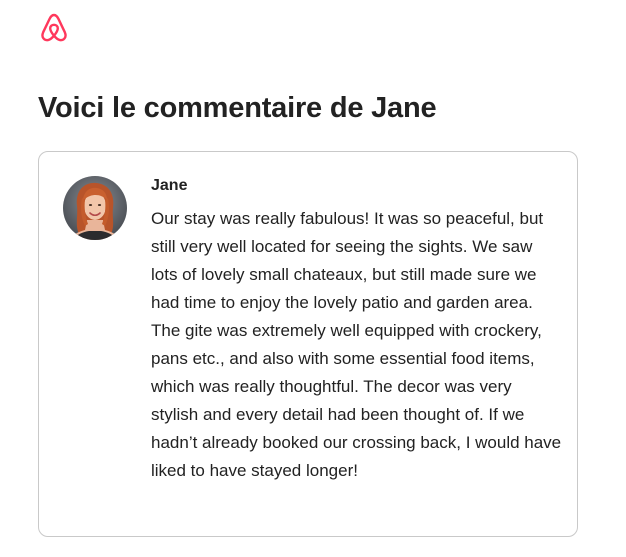 The width and height of the screenshot is (626, 557). What do you see at coordinates (169, 185) in the screenshot?
I see `reviewer-name: Jane` at bounding box center [169, 185].